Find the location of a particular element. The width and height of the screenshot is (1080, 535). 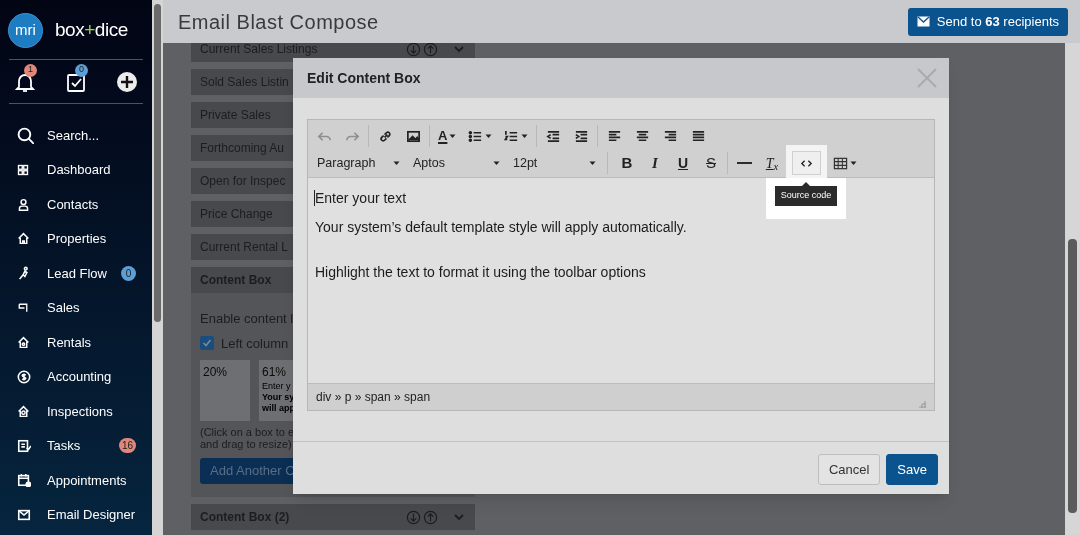

house-search-icon is located at coordinates (23, 411).